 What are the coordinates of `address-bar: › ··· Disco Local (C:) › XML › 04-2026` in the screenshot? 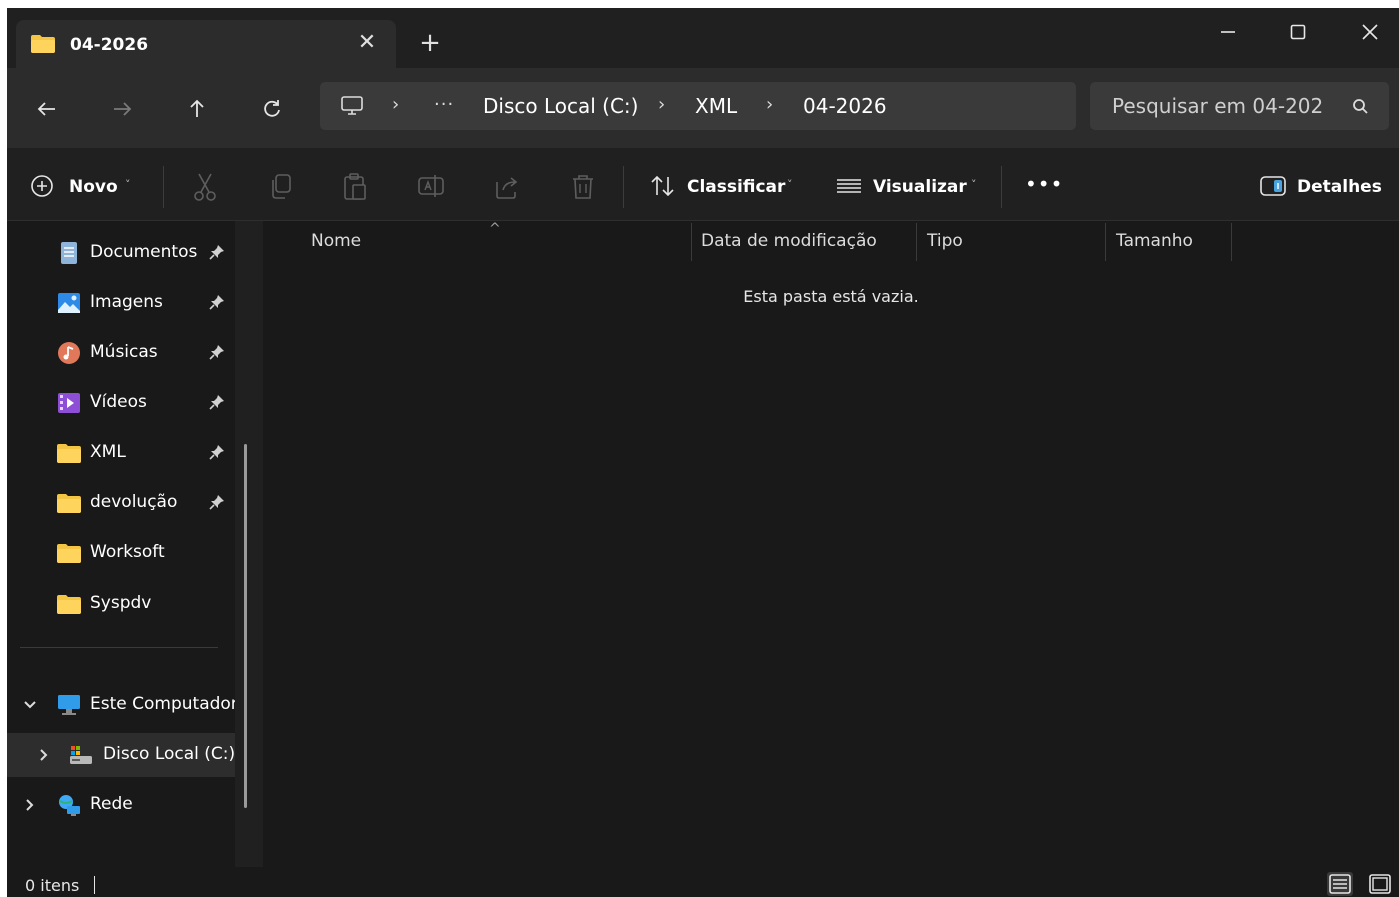 It's located at (698, 106).